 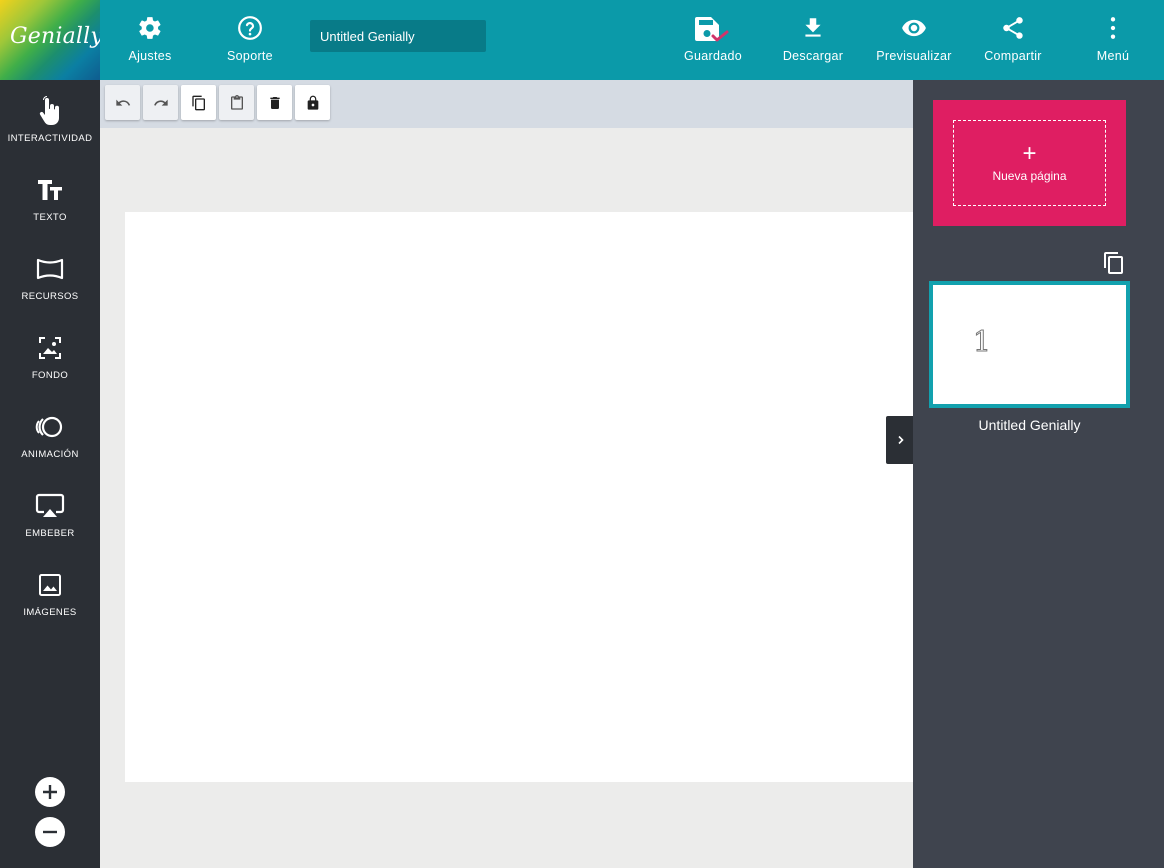 What do you see at coordinates (813, 40) in the screenshot?
I see `download-button: Descargar` at bounding box center [813, 40].